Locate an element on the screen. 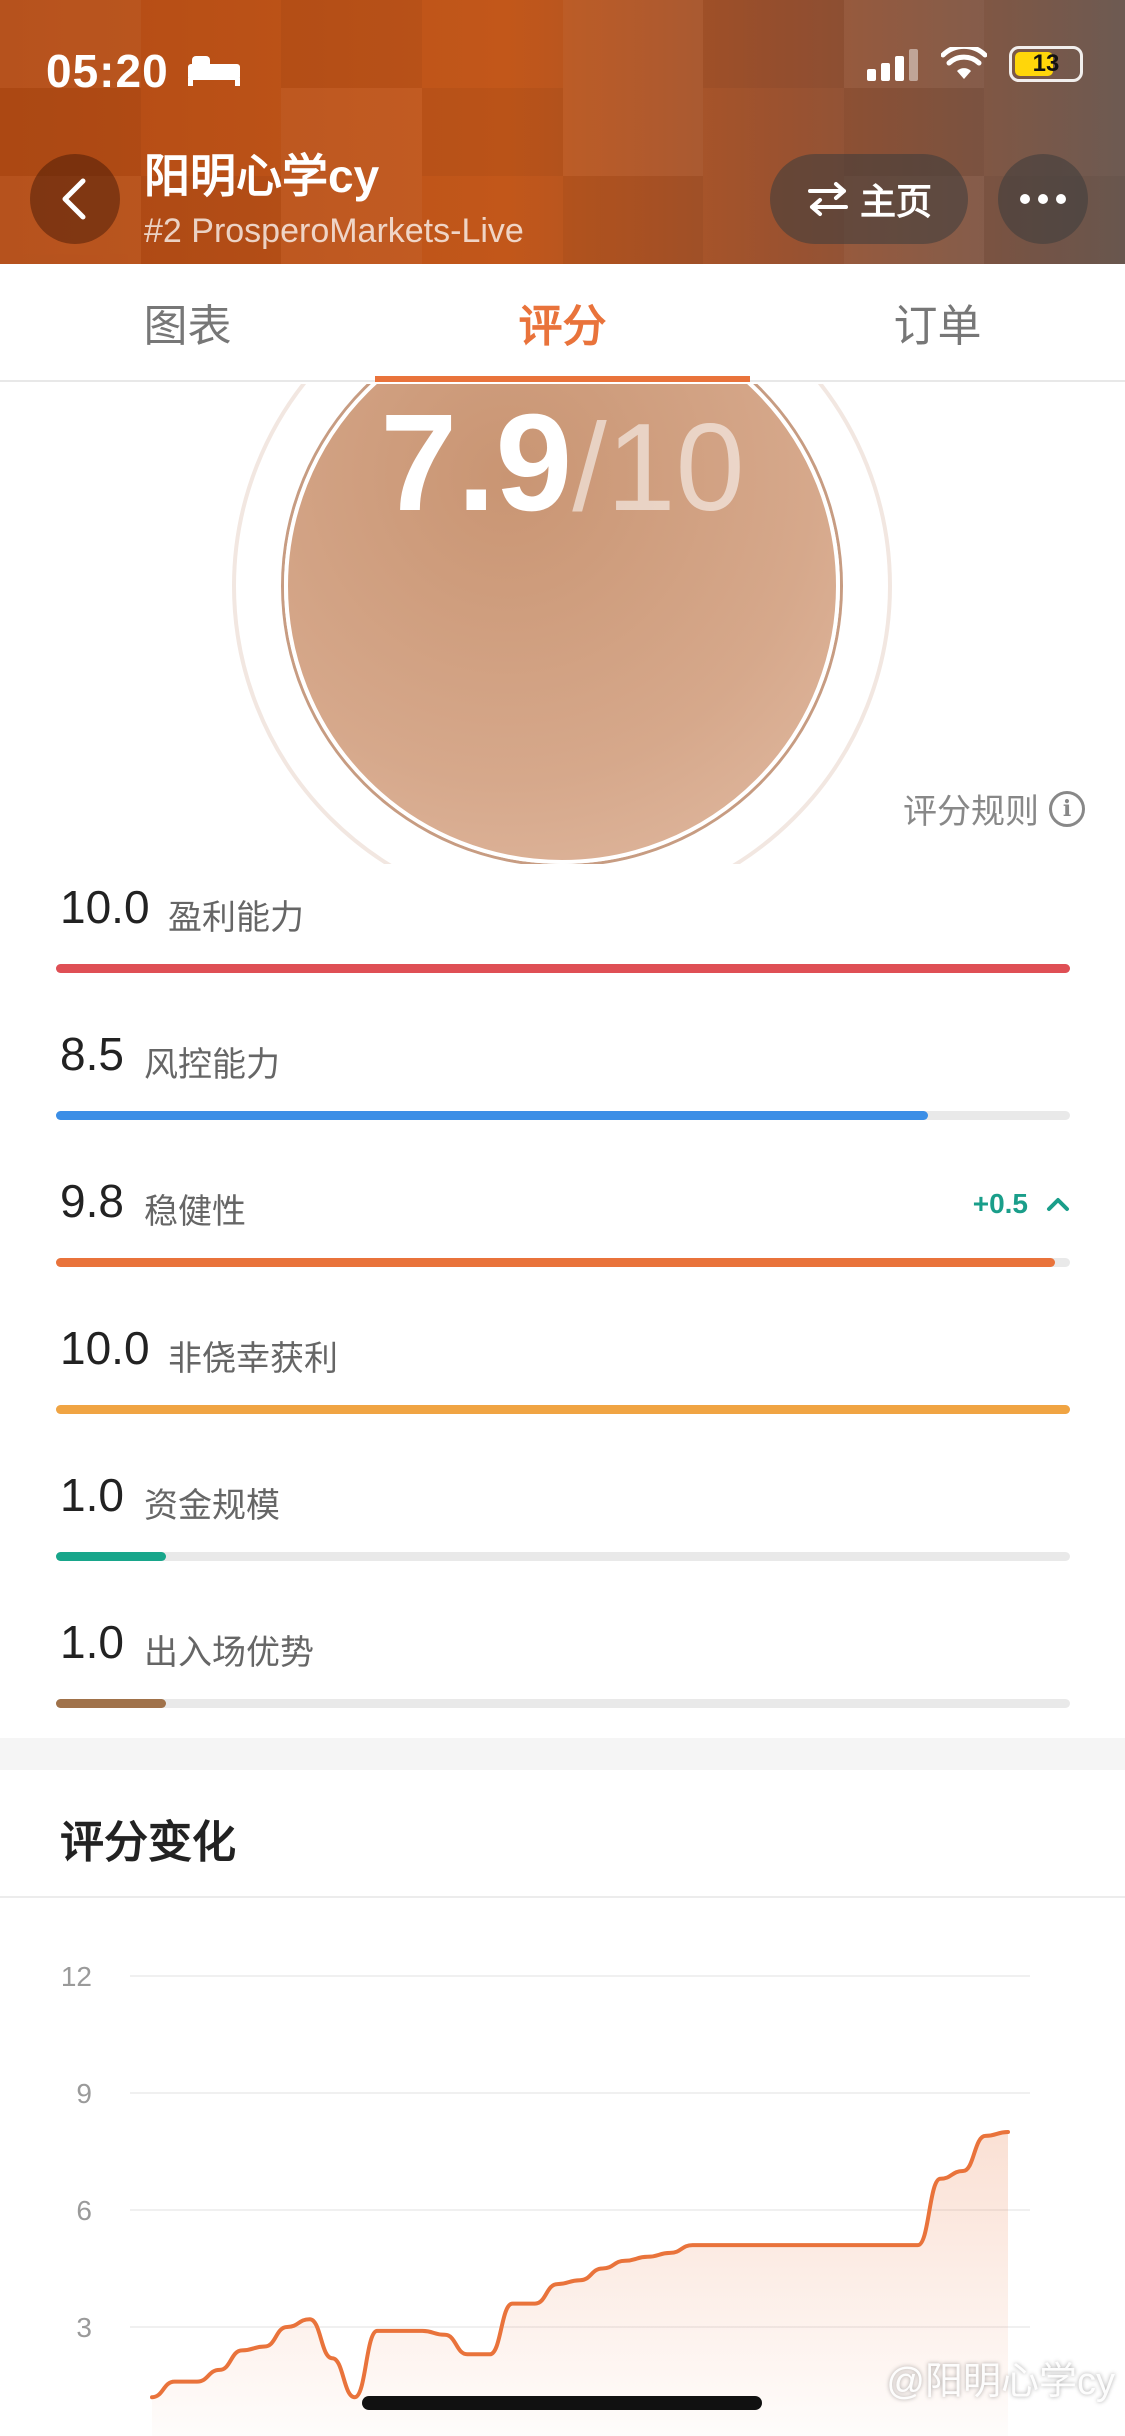  section-divider is located at coordinates (562, 1754).